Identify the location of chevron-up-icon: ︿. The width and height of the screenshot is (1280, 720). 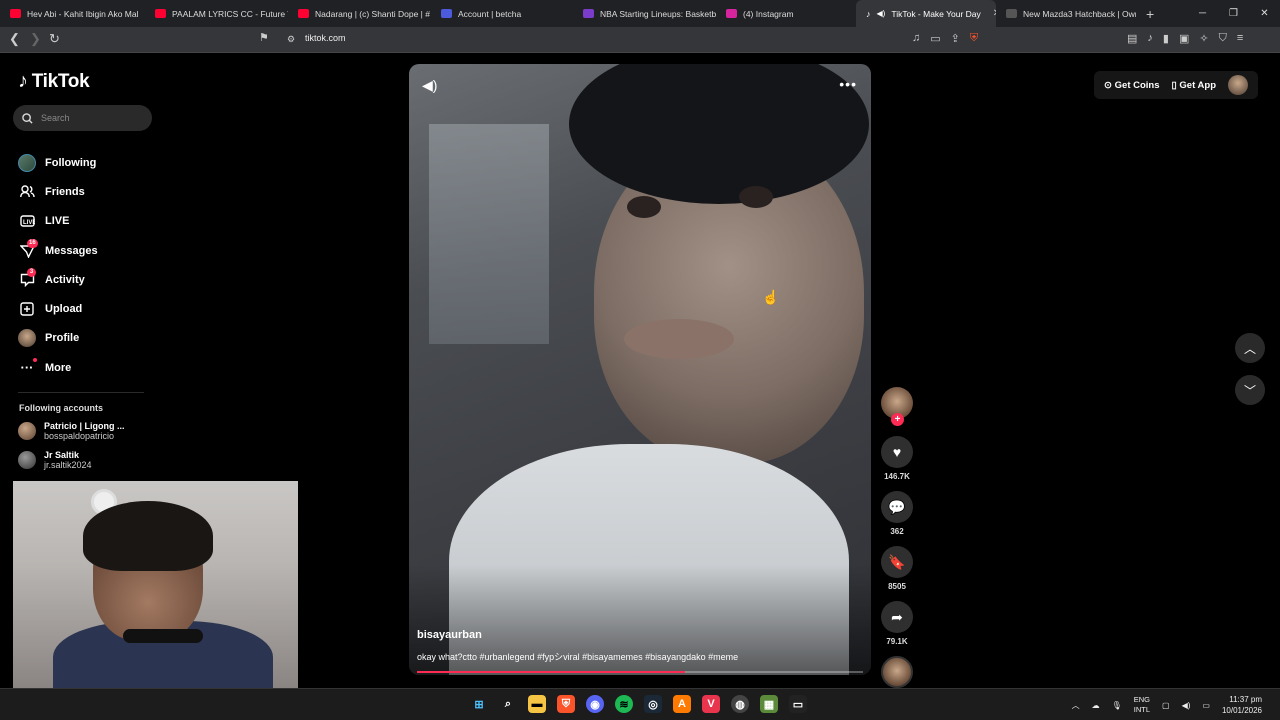
(1249, 348).